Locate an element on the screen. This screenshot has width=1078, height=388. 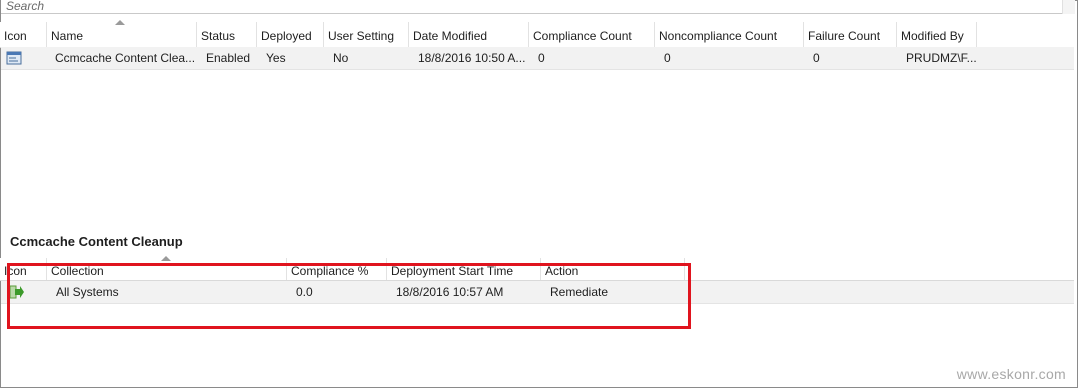
col-header-date-modified: Date Modified is located at coordinates (469, 34).